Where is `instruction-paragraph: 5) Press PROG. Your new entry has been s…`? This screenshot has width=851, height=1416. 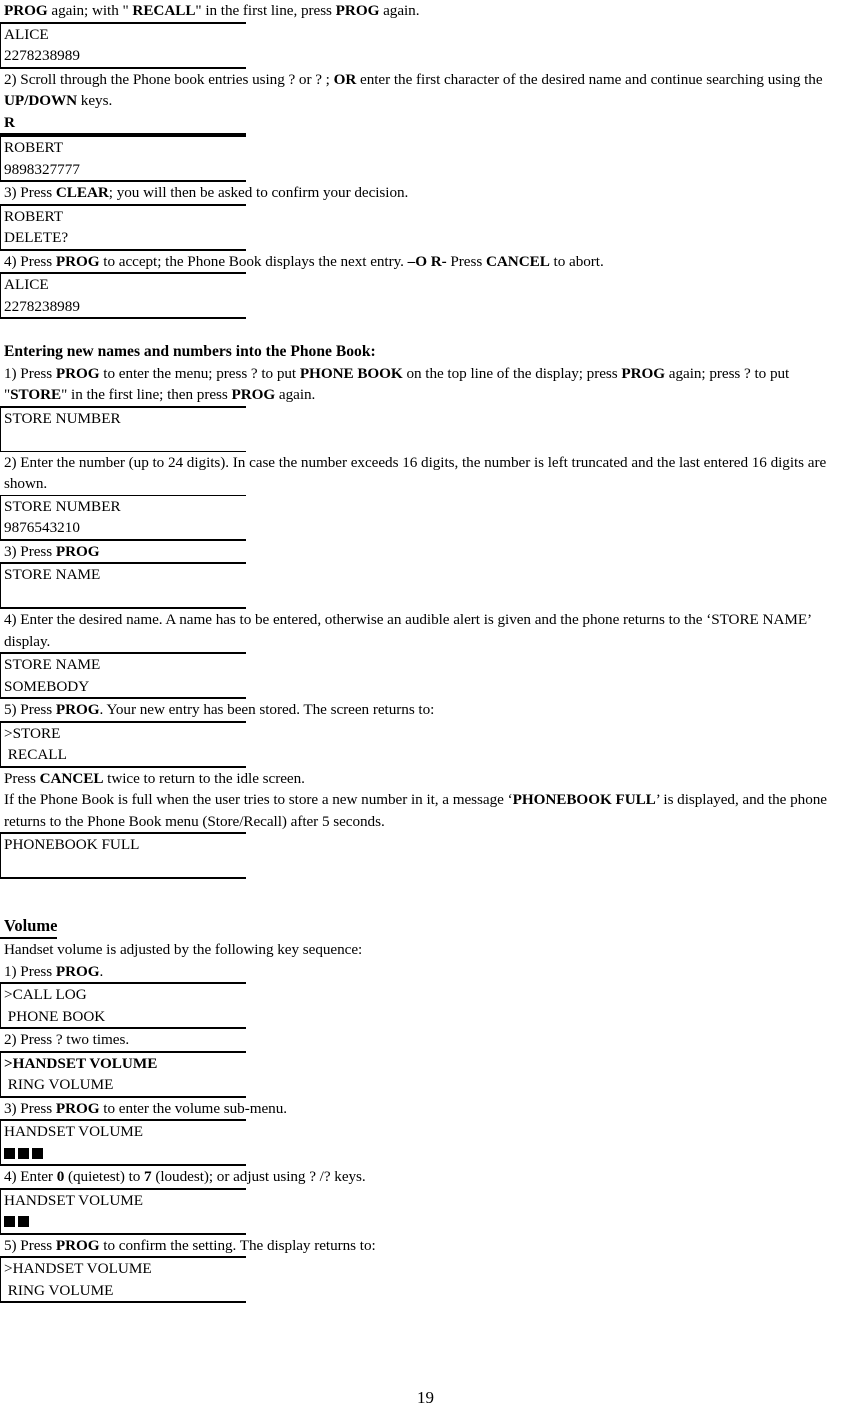 instruction-paragraph: 5) Press PROG. Your new entry has been s… is located at coordinates (219, 709).